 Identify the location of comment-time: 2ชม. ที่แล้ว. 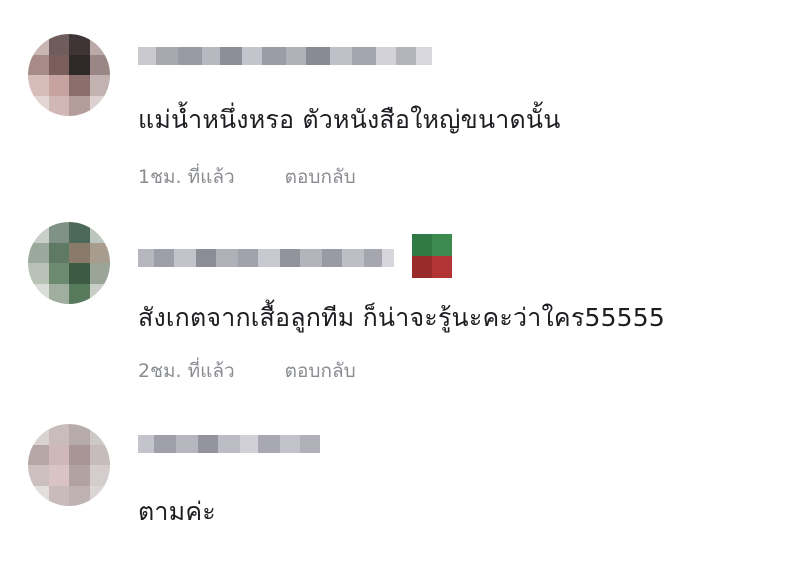
(186, 371).